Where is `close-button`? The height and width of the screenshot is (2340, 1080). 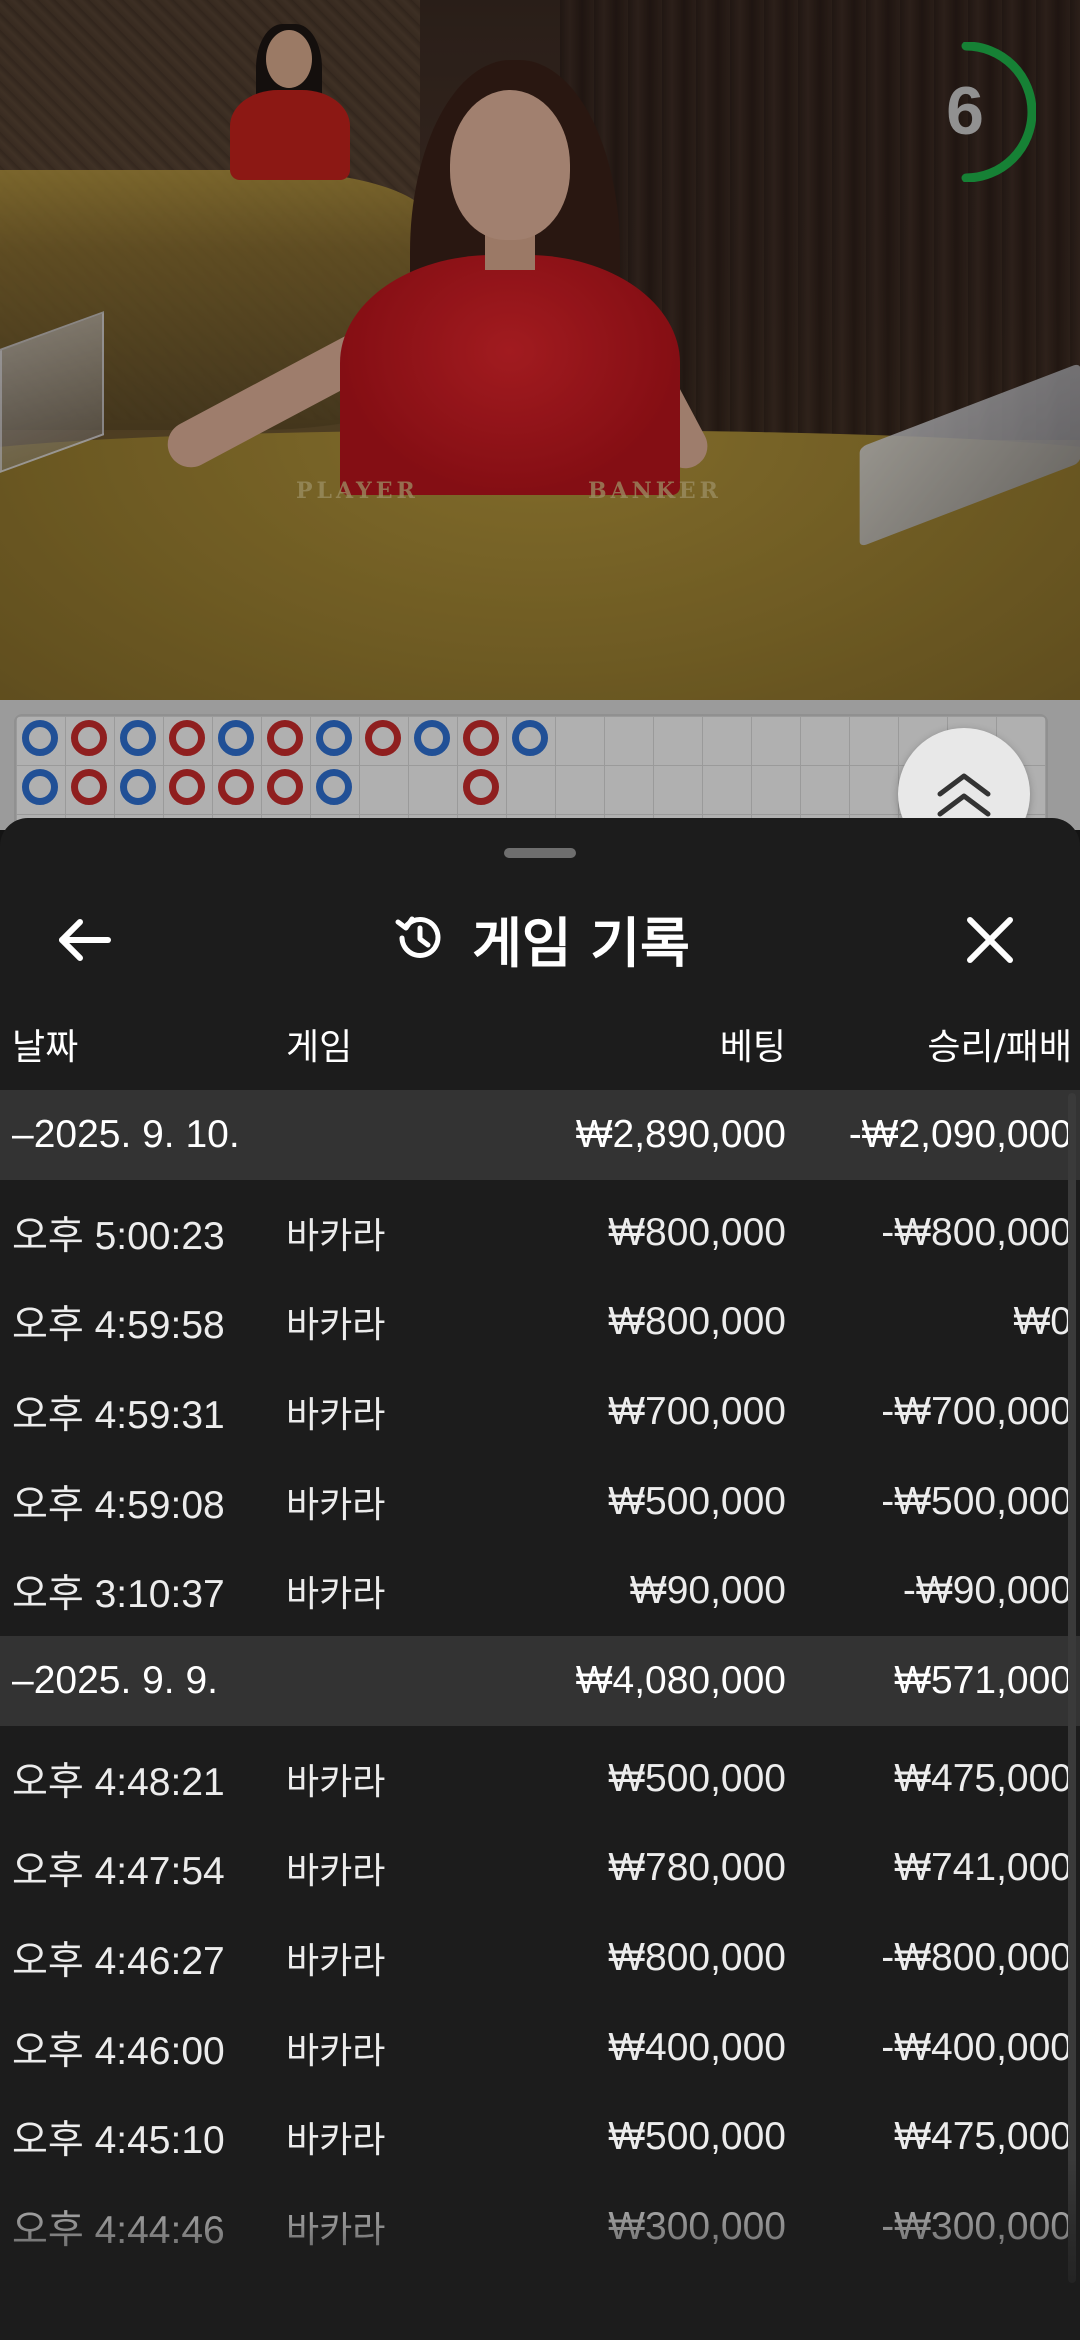 close-button is located at coordinates (990, 940).